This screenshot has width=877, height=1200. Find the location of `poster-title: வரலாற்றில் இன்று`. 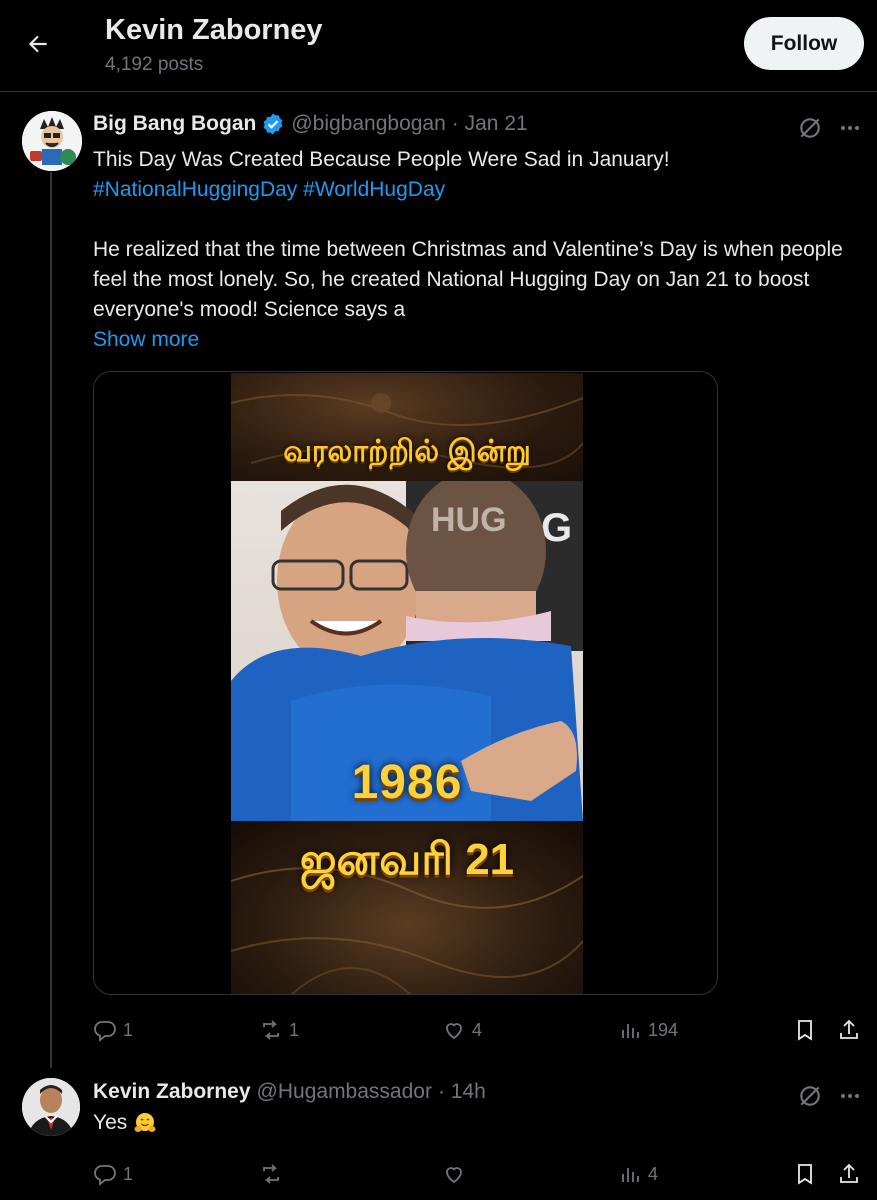

poster-title: வரலாற்றில் இன்று is located at coordinates (407, 451).